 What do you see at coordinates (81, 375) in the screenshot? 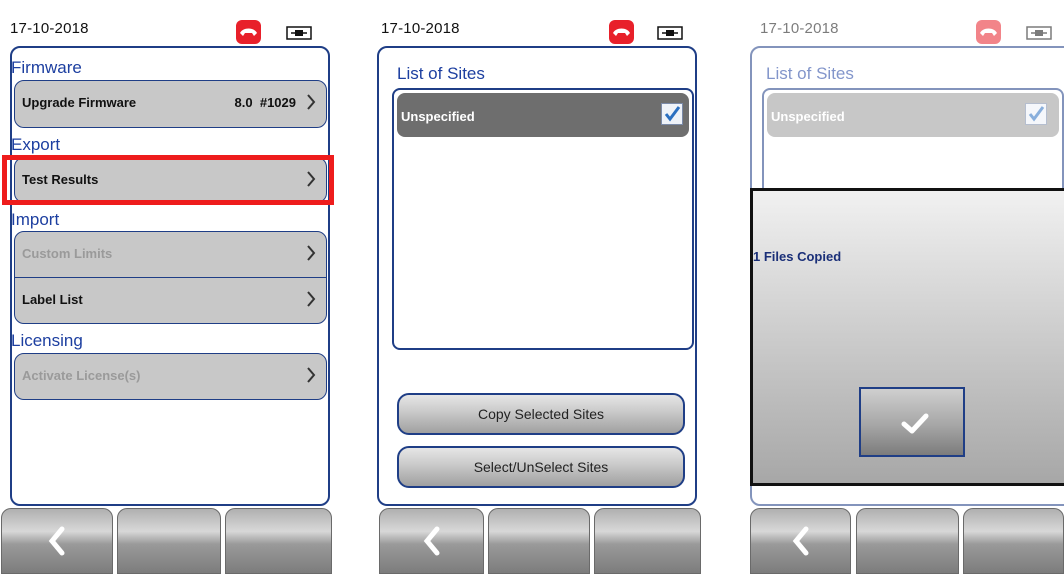
I see `activate-license-label: Activate License(s)` at bounding box center [81, 375].